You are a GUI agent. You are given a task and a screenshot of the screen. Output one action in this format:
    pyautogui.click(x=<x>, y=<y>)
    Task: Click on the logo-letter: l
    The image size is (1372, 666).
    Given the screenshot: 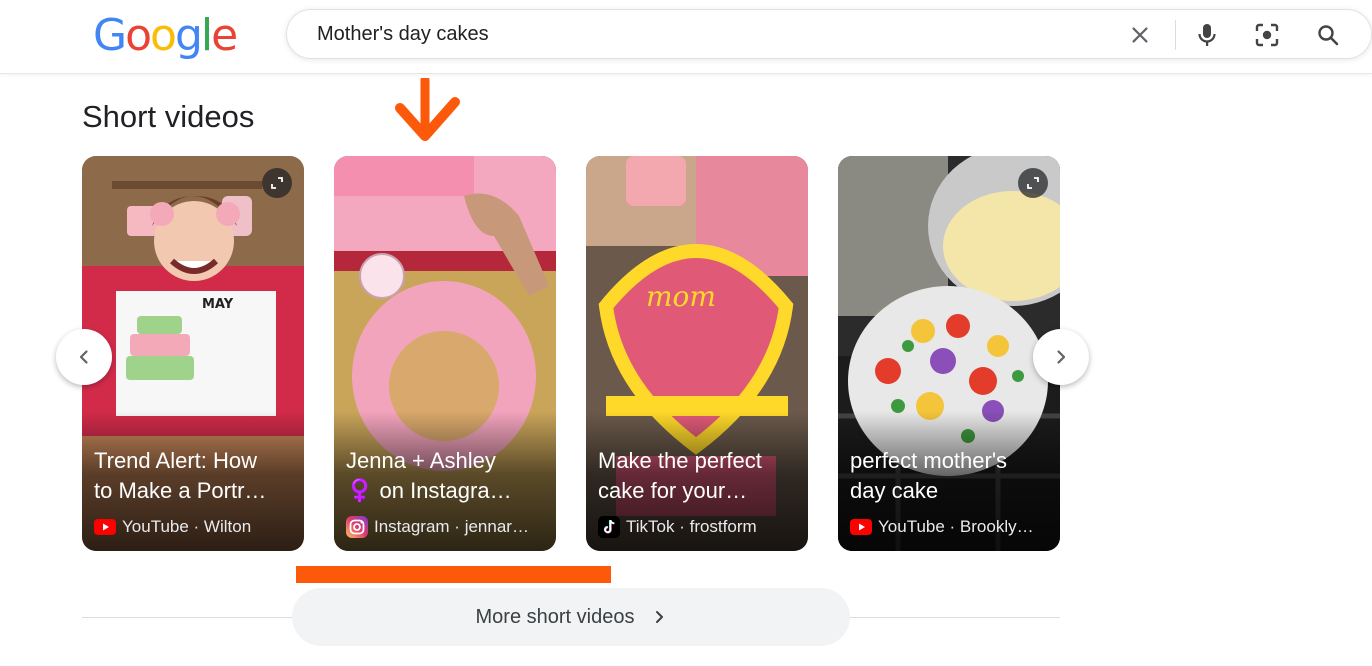 What is the action you would take?
    pyautogui.click(x=206, y=35)
    